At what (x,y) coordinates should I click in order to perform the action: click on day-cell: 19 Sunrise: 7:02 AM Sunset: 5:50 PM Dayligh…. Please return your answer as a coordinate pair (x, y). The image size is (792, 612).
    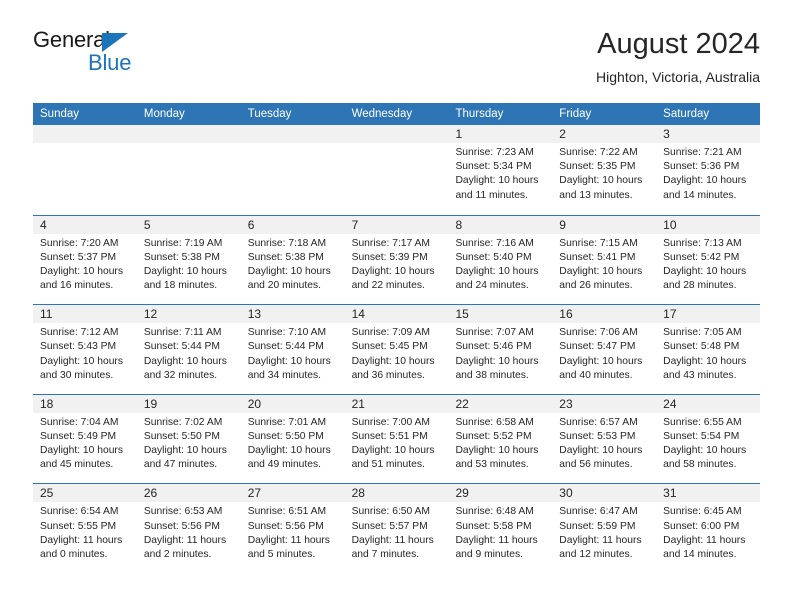
    Looking at the image, I should click on (188, 439).